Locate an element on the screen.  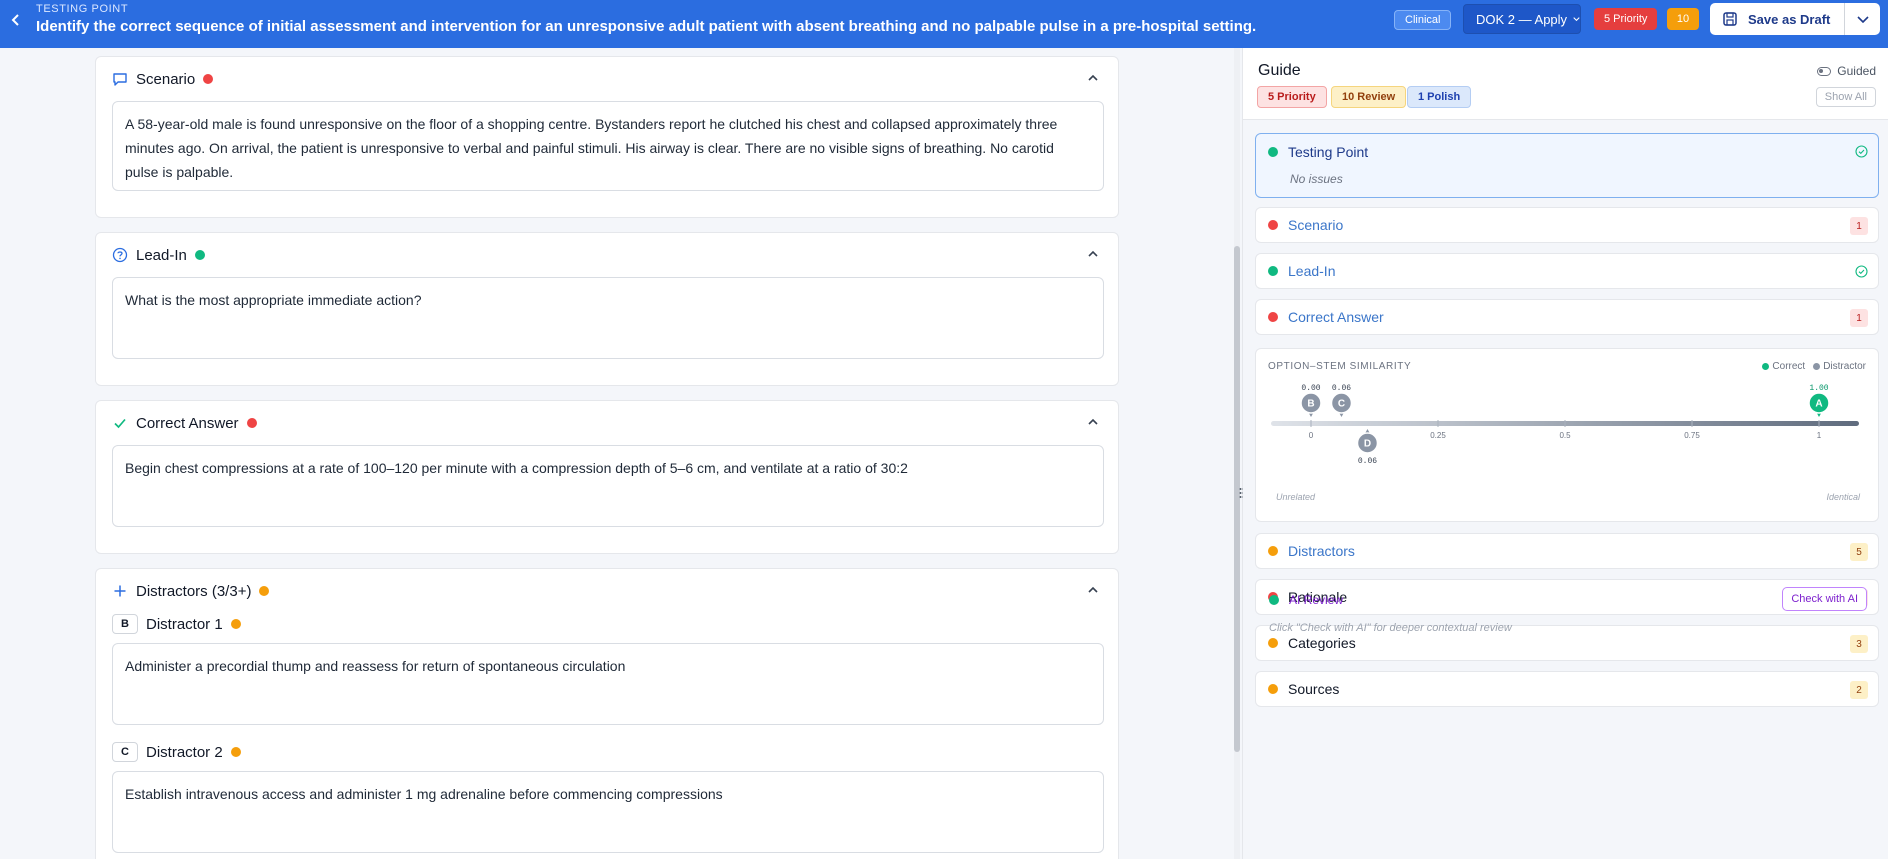
distractor-label: Distractor 1 is located at coordinates (184, 624).